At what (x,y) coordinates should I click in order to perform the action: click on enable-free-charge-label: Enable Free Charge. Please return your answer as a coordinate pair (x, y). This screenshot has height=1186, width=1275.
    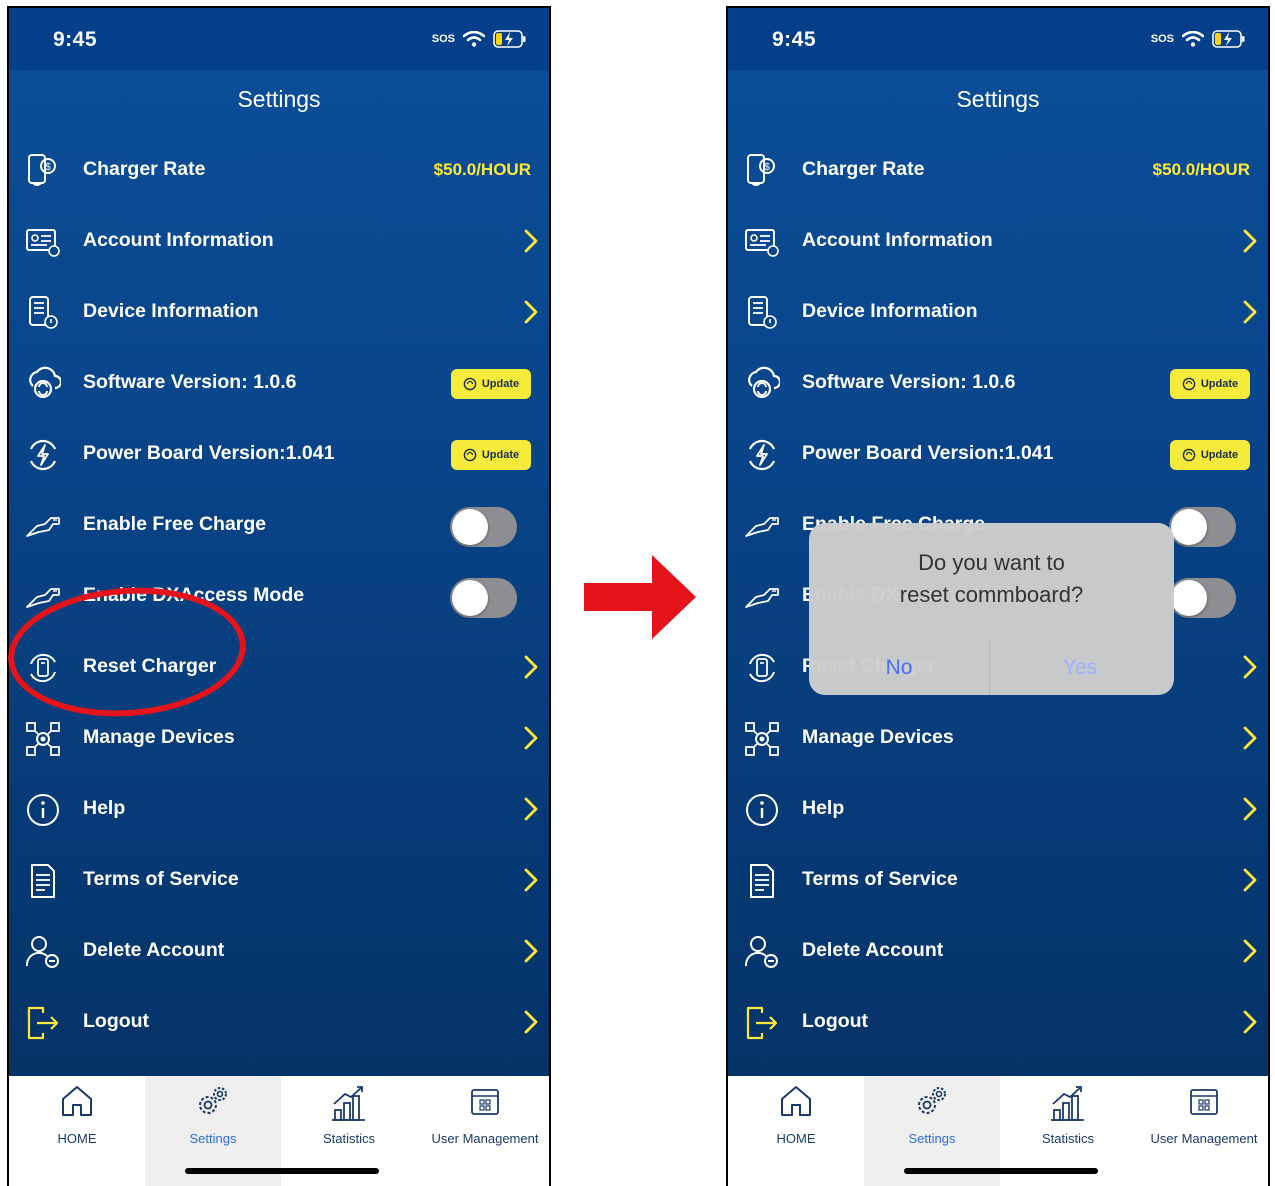
    Looking at the image, I should click on (175, 524).